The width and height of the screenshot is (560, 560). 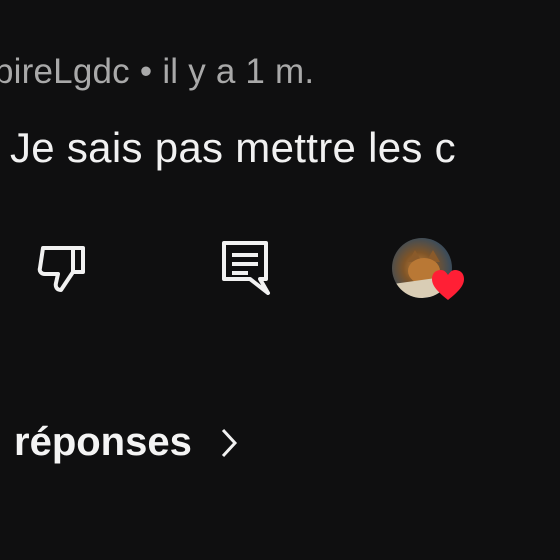 I want to click on thumbs-down-icon, so click(x=61, y=269).